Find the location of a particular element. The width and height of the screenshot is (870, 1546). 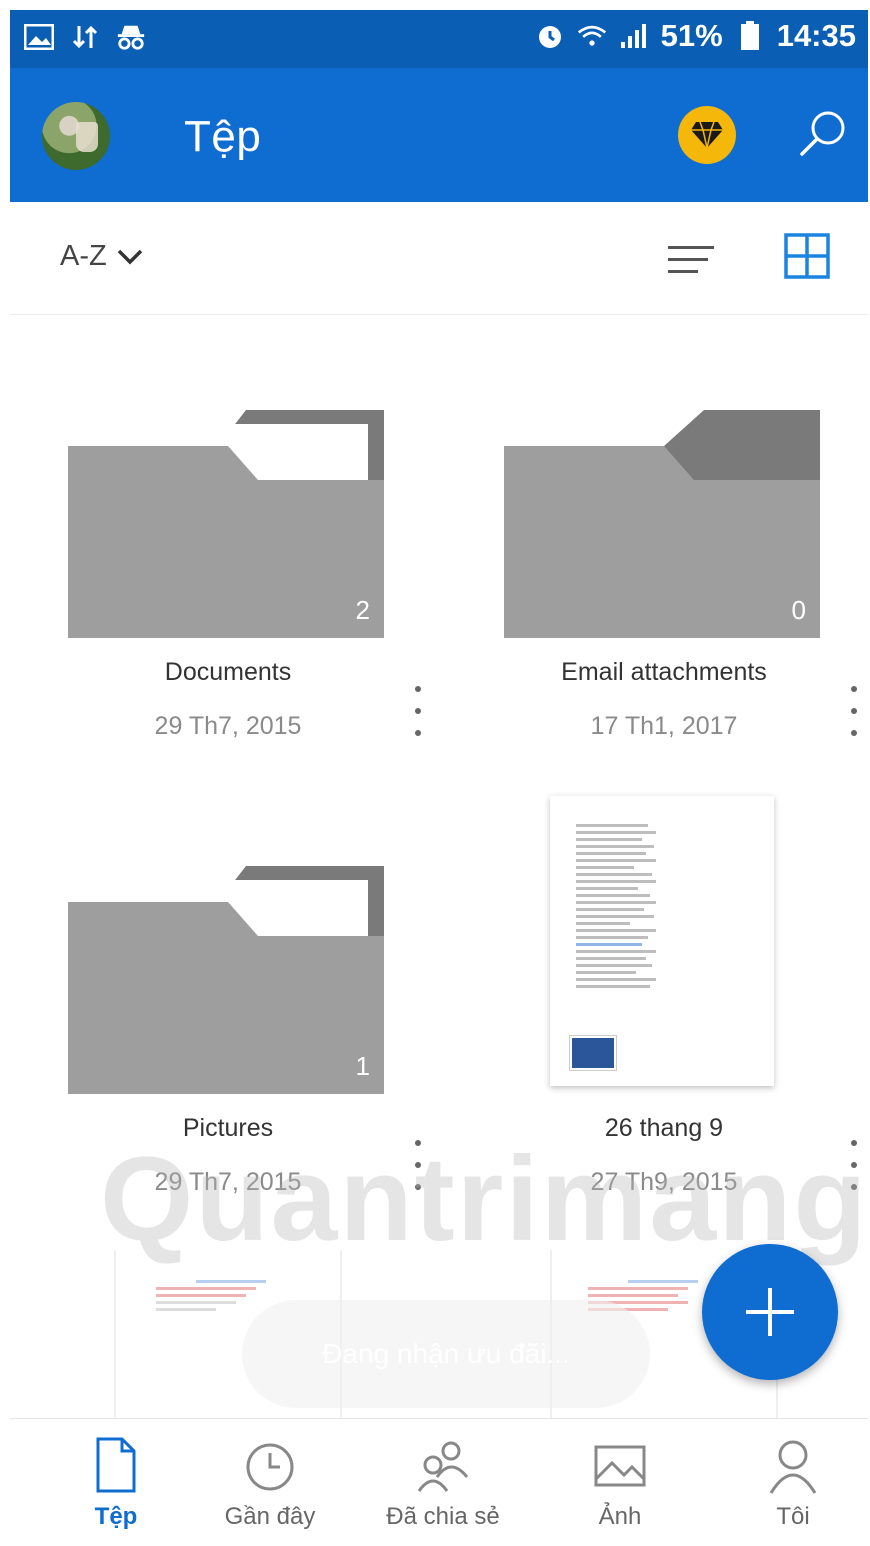

alarm-icon is located at coordinates (550, 36).